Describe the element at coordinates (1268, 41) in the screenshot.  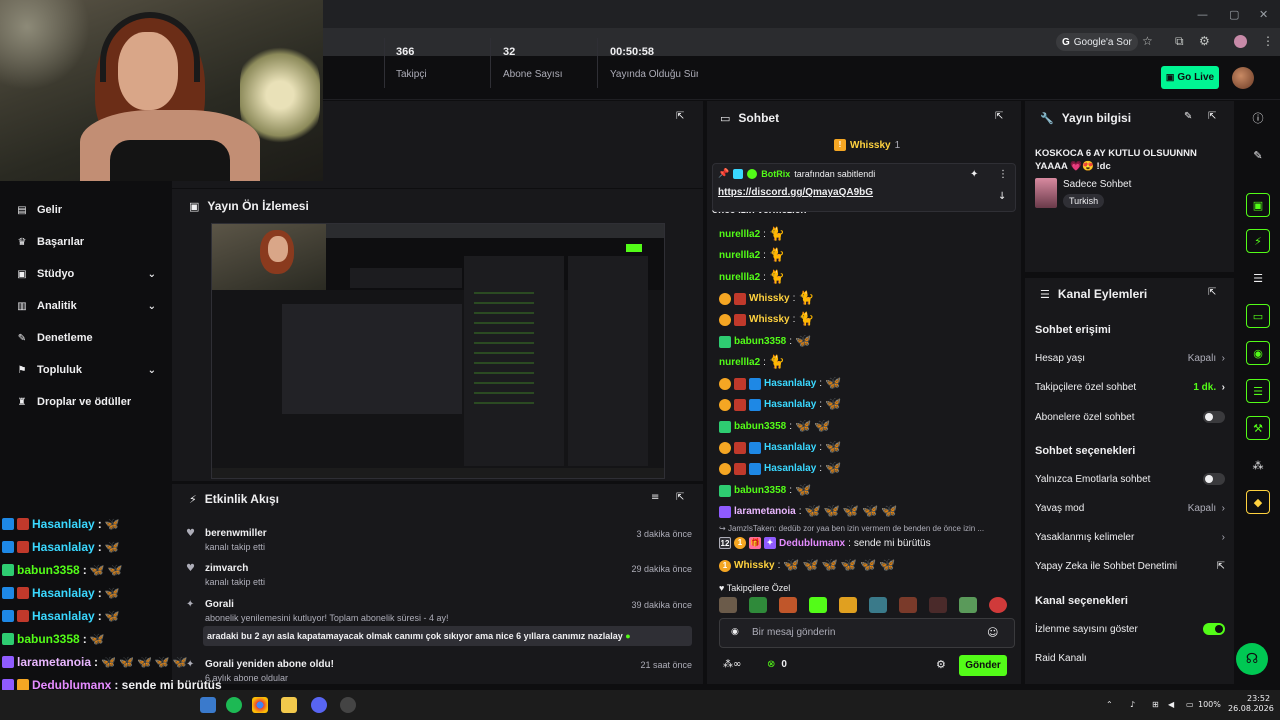
I see `chrome-menu-icon: ⋮` at that location.